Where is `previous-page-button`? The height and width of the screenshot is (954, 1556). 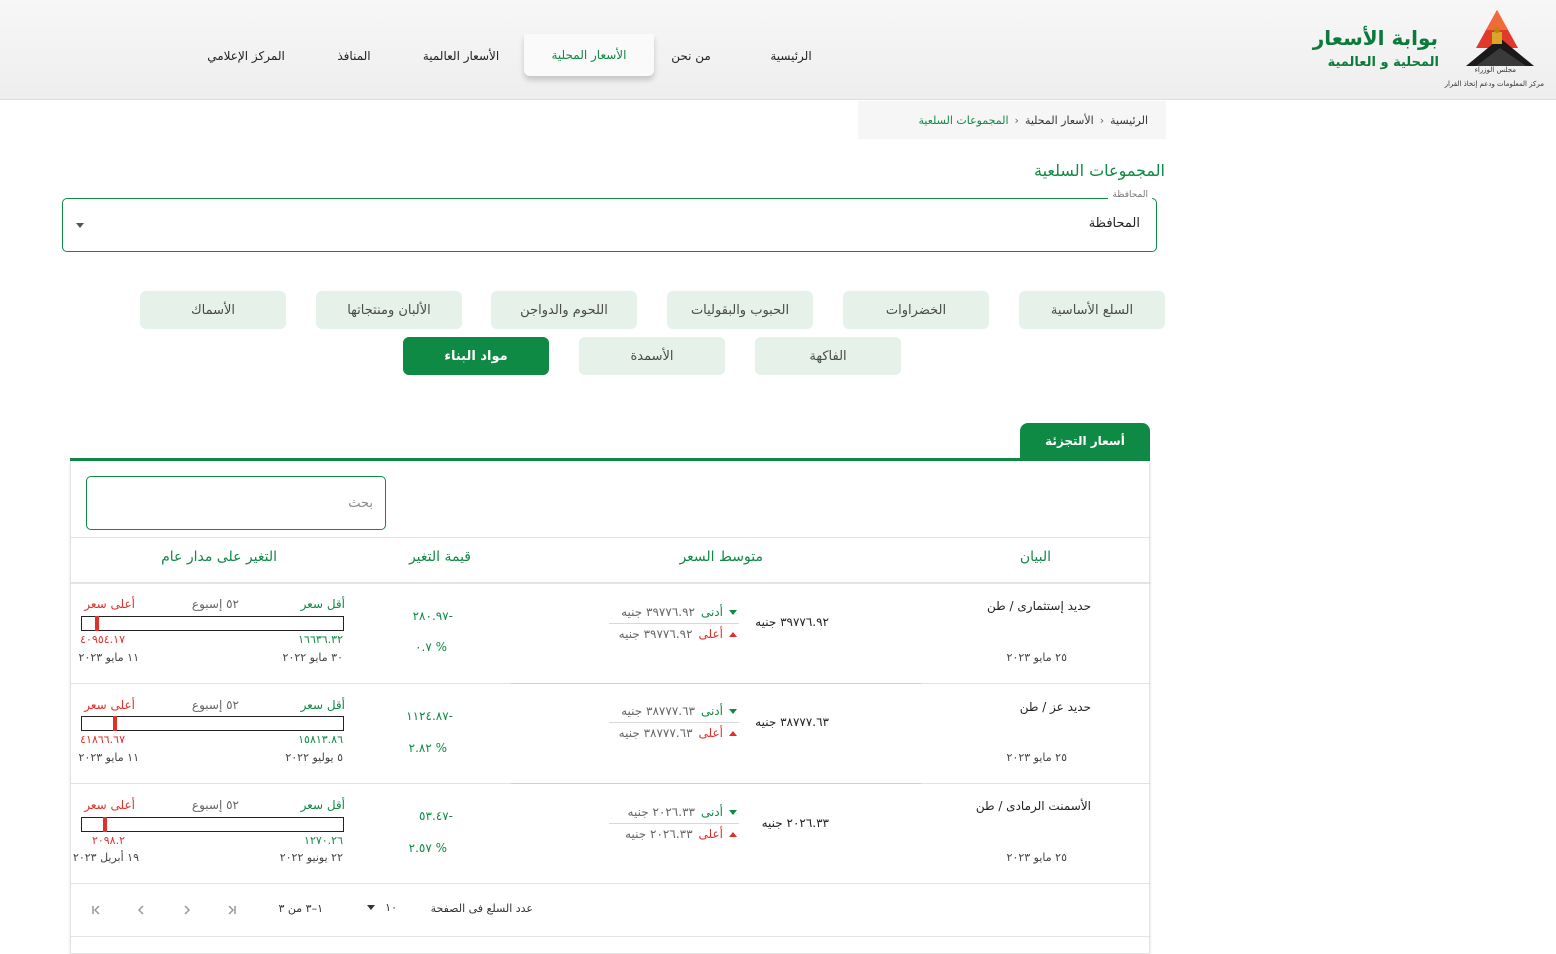
previous-page-button is located at coordinates (187, 910).